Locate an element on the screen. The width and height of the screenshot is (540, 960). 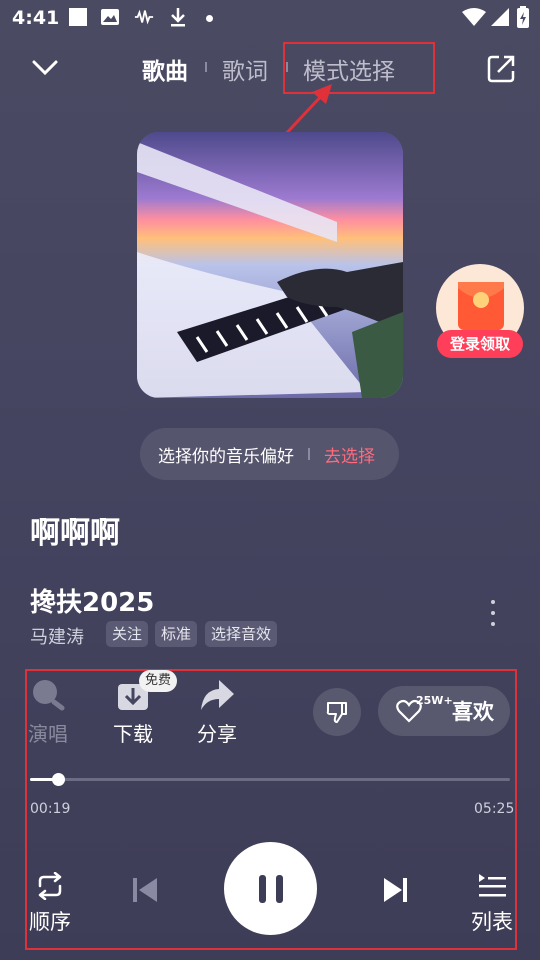
free-badge: 免费 is located at coordinates (158, 681).